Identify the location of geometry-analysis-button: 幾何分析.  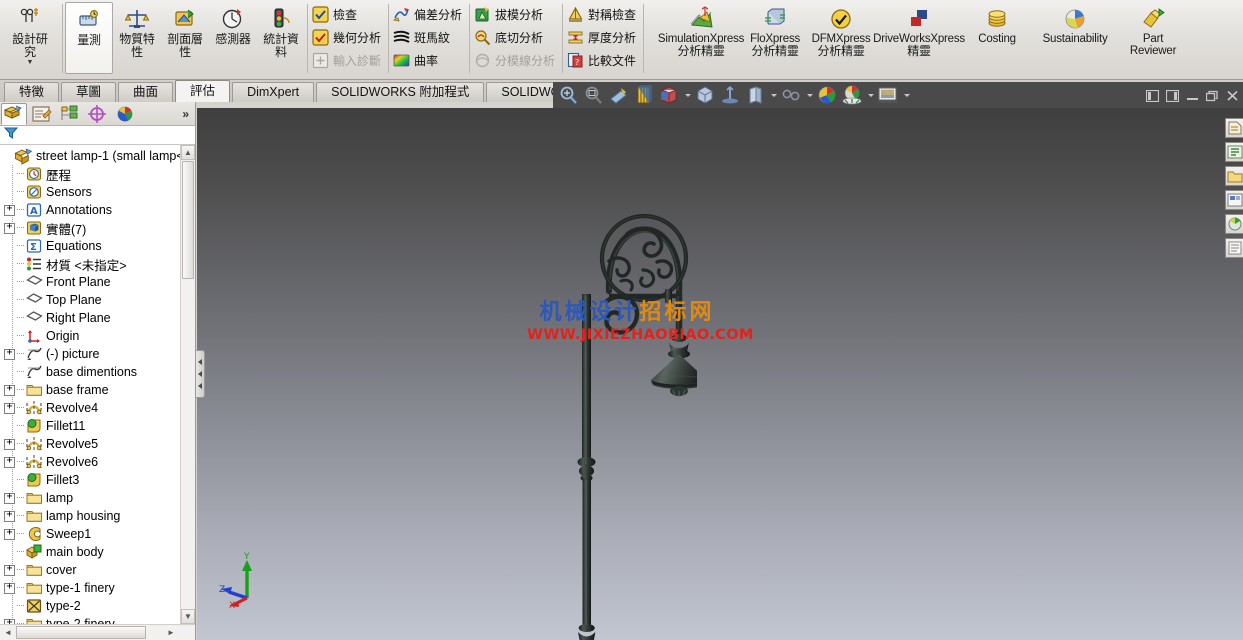
(348, 37).